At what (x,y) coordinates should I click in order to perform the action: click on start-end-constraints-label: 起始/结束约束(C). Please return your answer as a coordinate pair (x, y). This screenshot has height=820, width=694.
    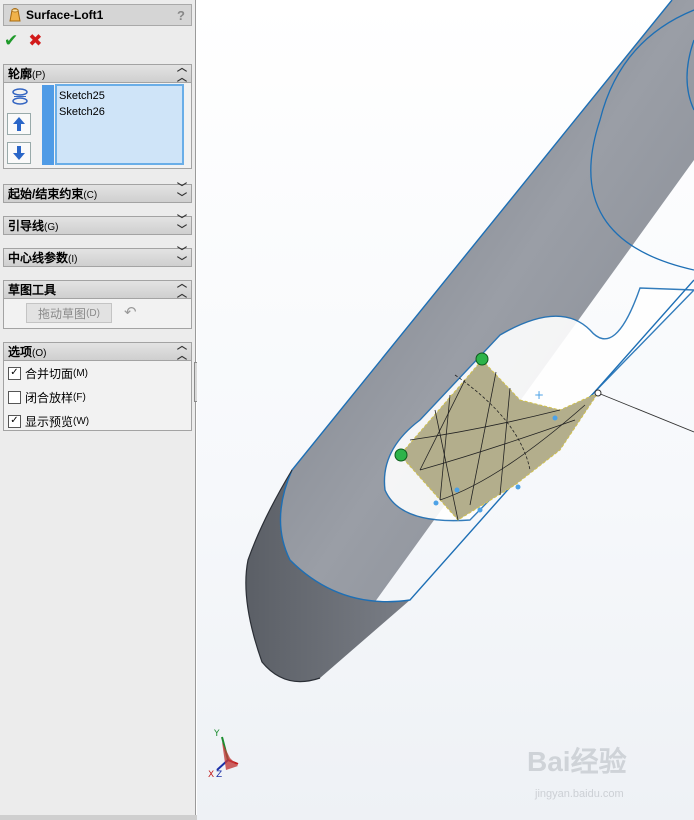
    Looking at the image, I should click on (53, 194).